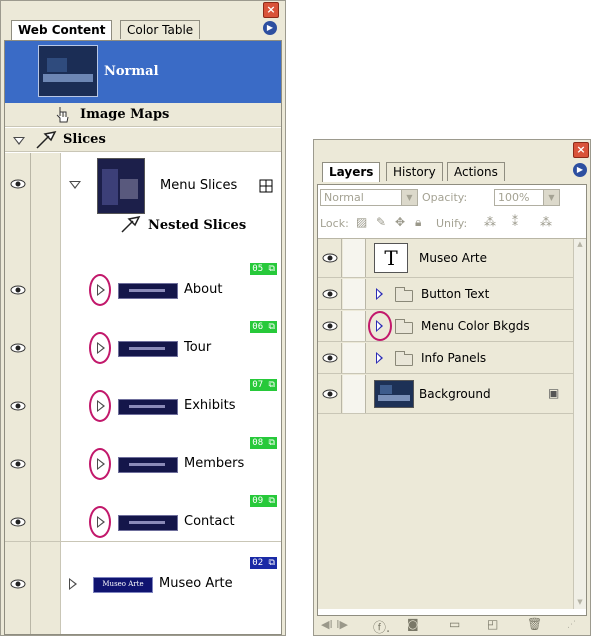 This screenshot has height=636, width=591. I want to click on layer-style-icon: ⓕ., so click(381, 626).